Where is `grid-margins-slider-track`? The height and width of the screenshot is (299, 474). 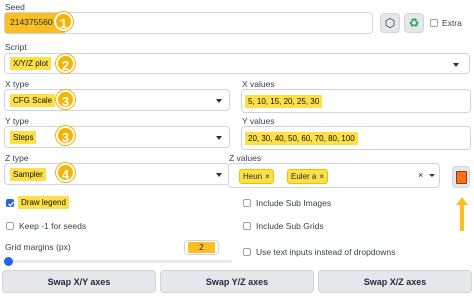
grid-margins-slider-track is located at coordinates (119, 261).